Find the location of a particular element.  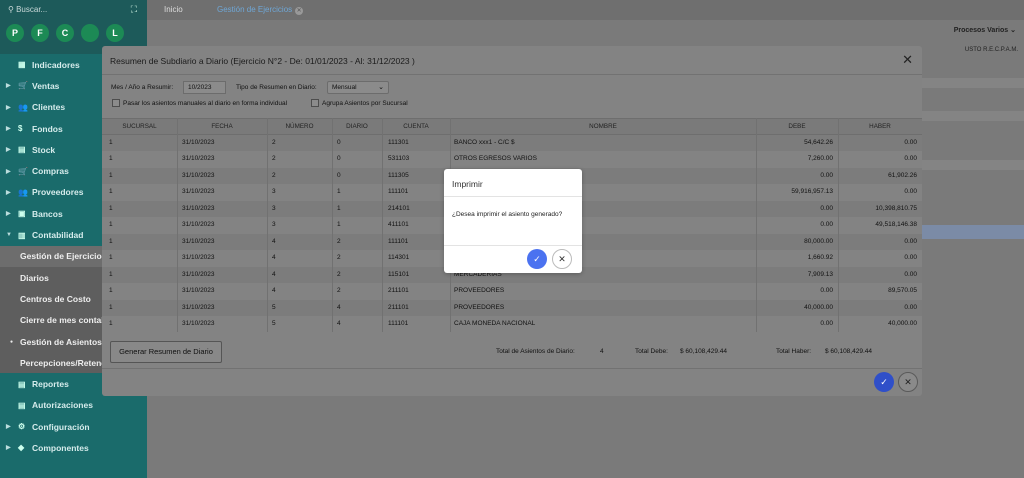

submenu-item-label: Cierre de mes contable is located at coordinates (67, 320).